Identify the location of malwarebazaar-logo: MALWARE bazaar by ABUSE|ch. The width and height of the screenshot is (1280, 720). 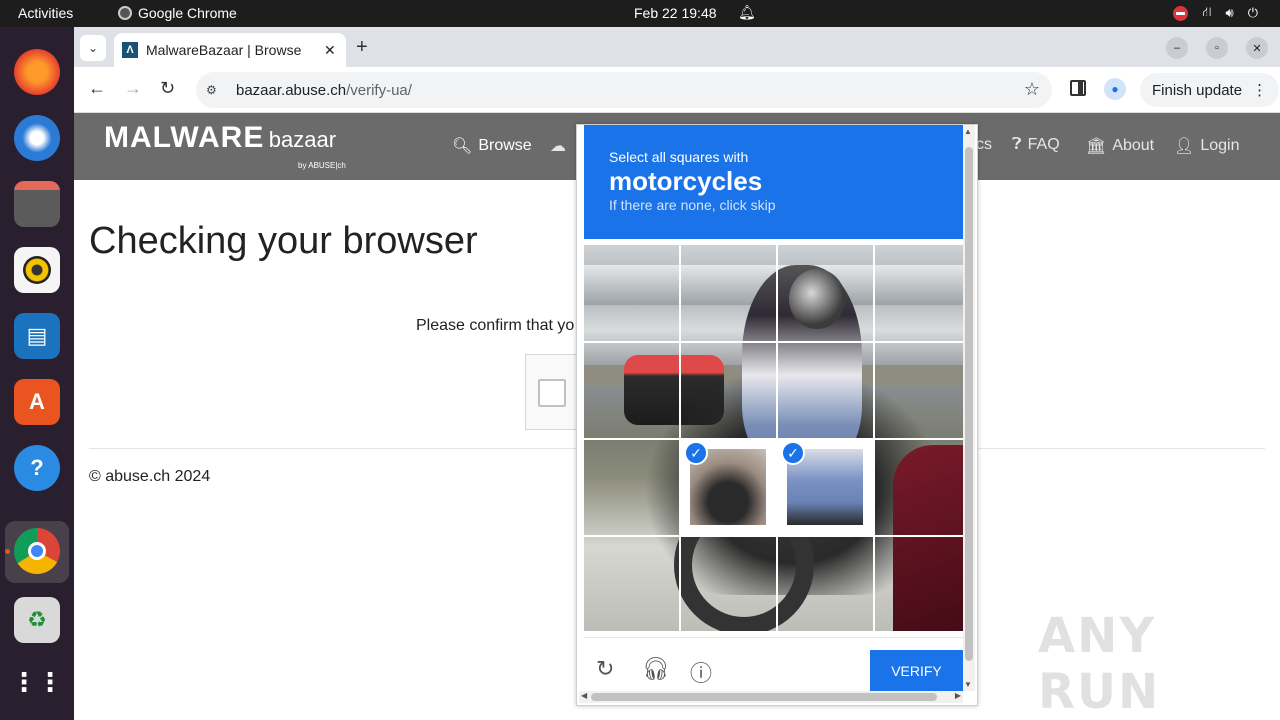
(225, 145).